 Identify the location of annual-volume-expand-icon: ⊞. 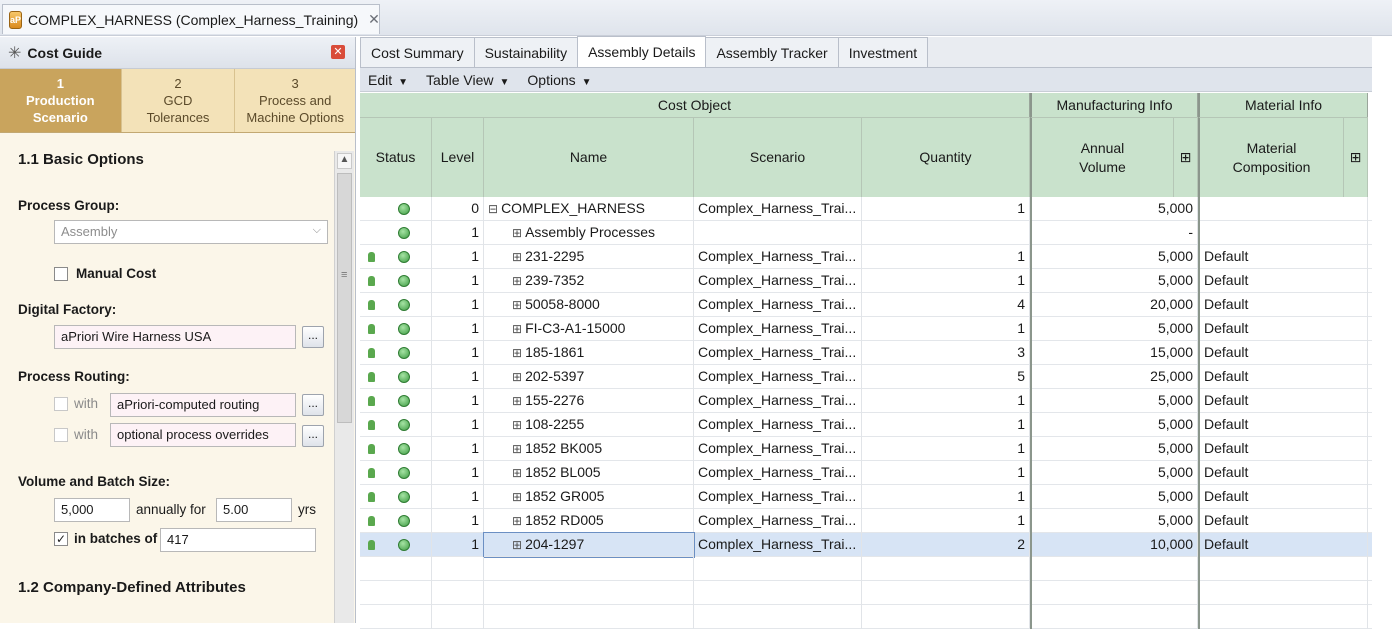
(1186, 157).